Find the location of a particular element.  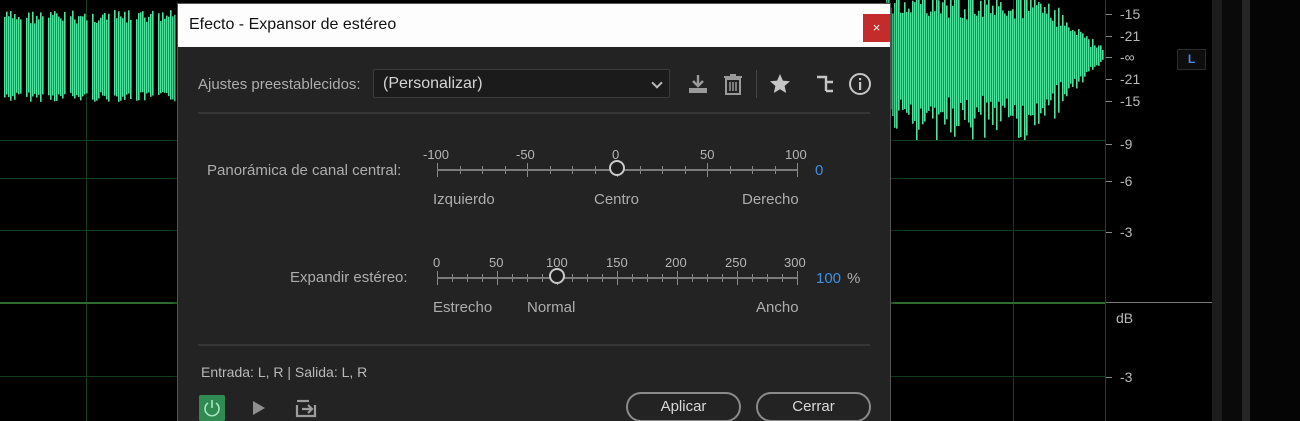

center-pan-slider is located at coordinates (617, 168).